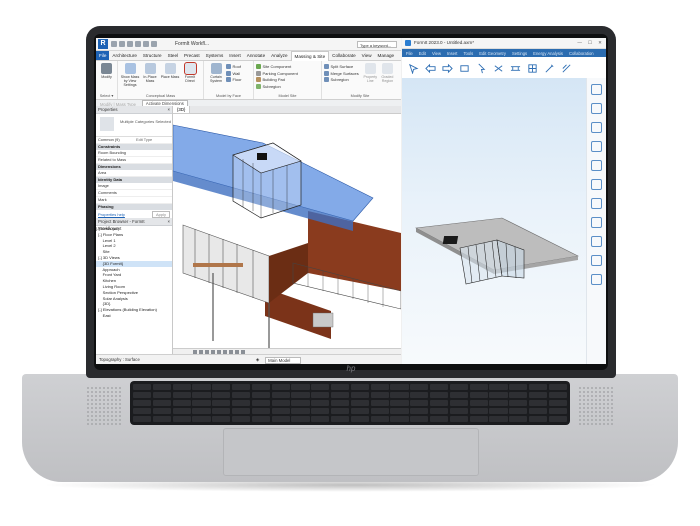 Image resolution: width=700 pixels, height=526 pixels. Describe the element at coordinates (596, 127) in the screenshot. I see `layers-icon` at that location.